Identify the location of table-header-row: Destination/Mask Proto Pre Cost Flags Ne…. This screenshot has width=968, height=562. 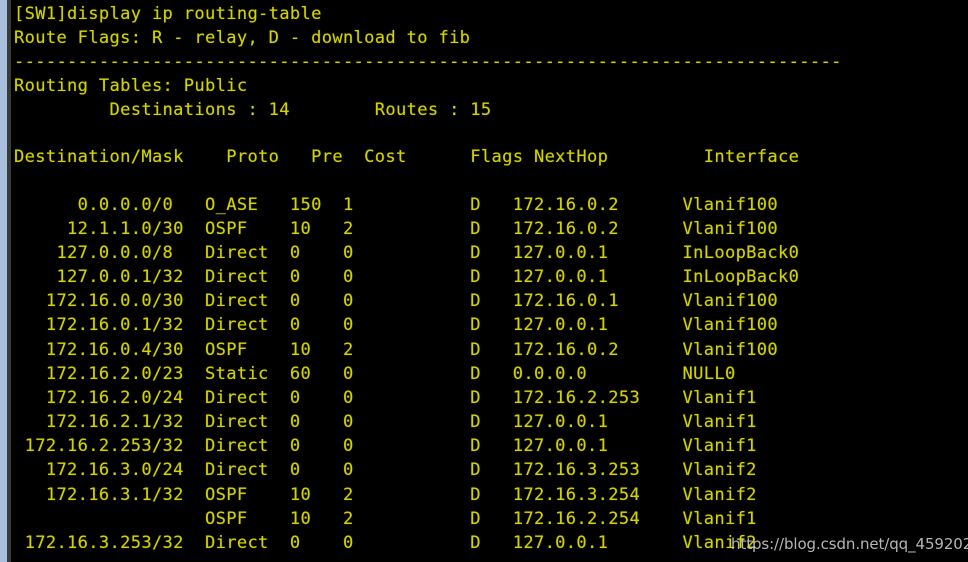
(407, 157).